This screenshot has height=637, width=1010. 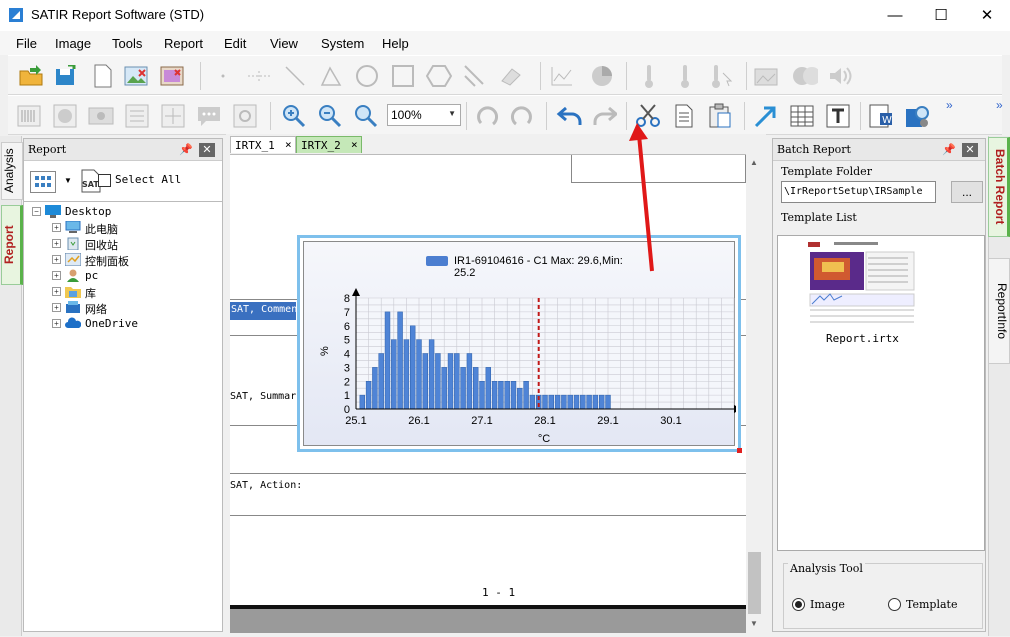 I want to click on view-mode-icon, so click(x=43, y=182).